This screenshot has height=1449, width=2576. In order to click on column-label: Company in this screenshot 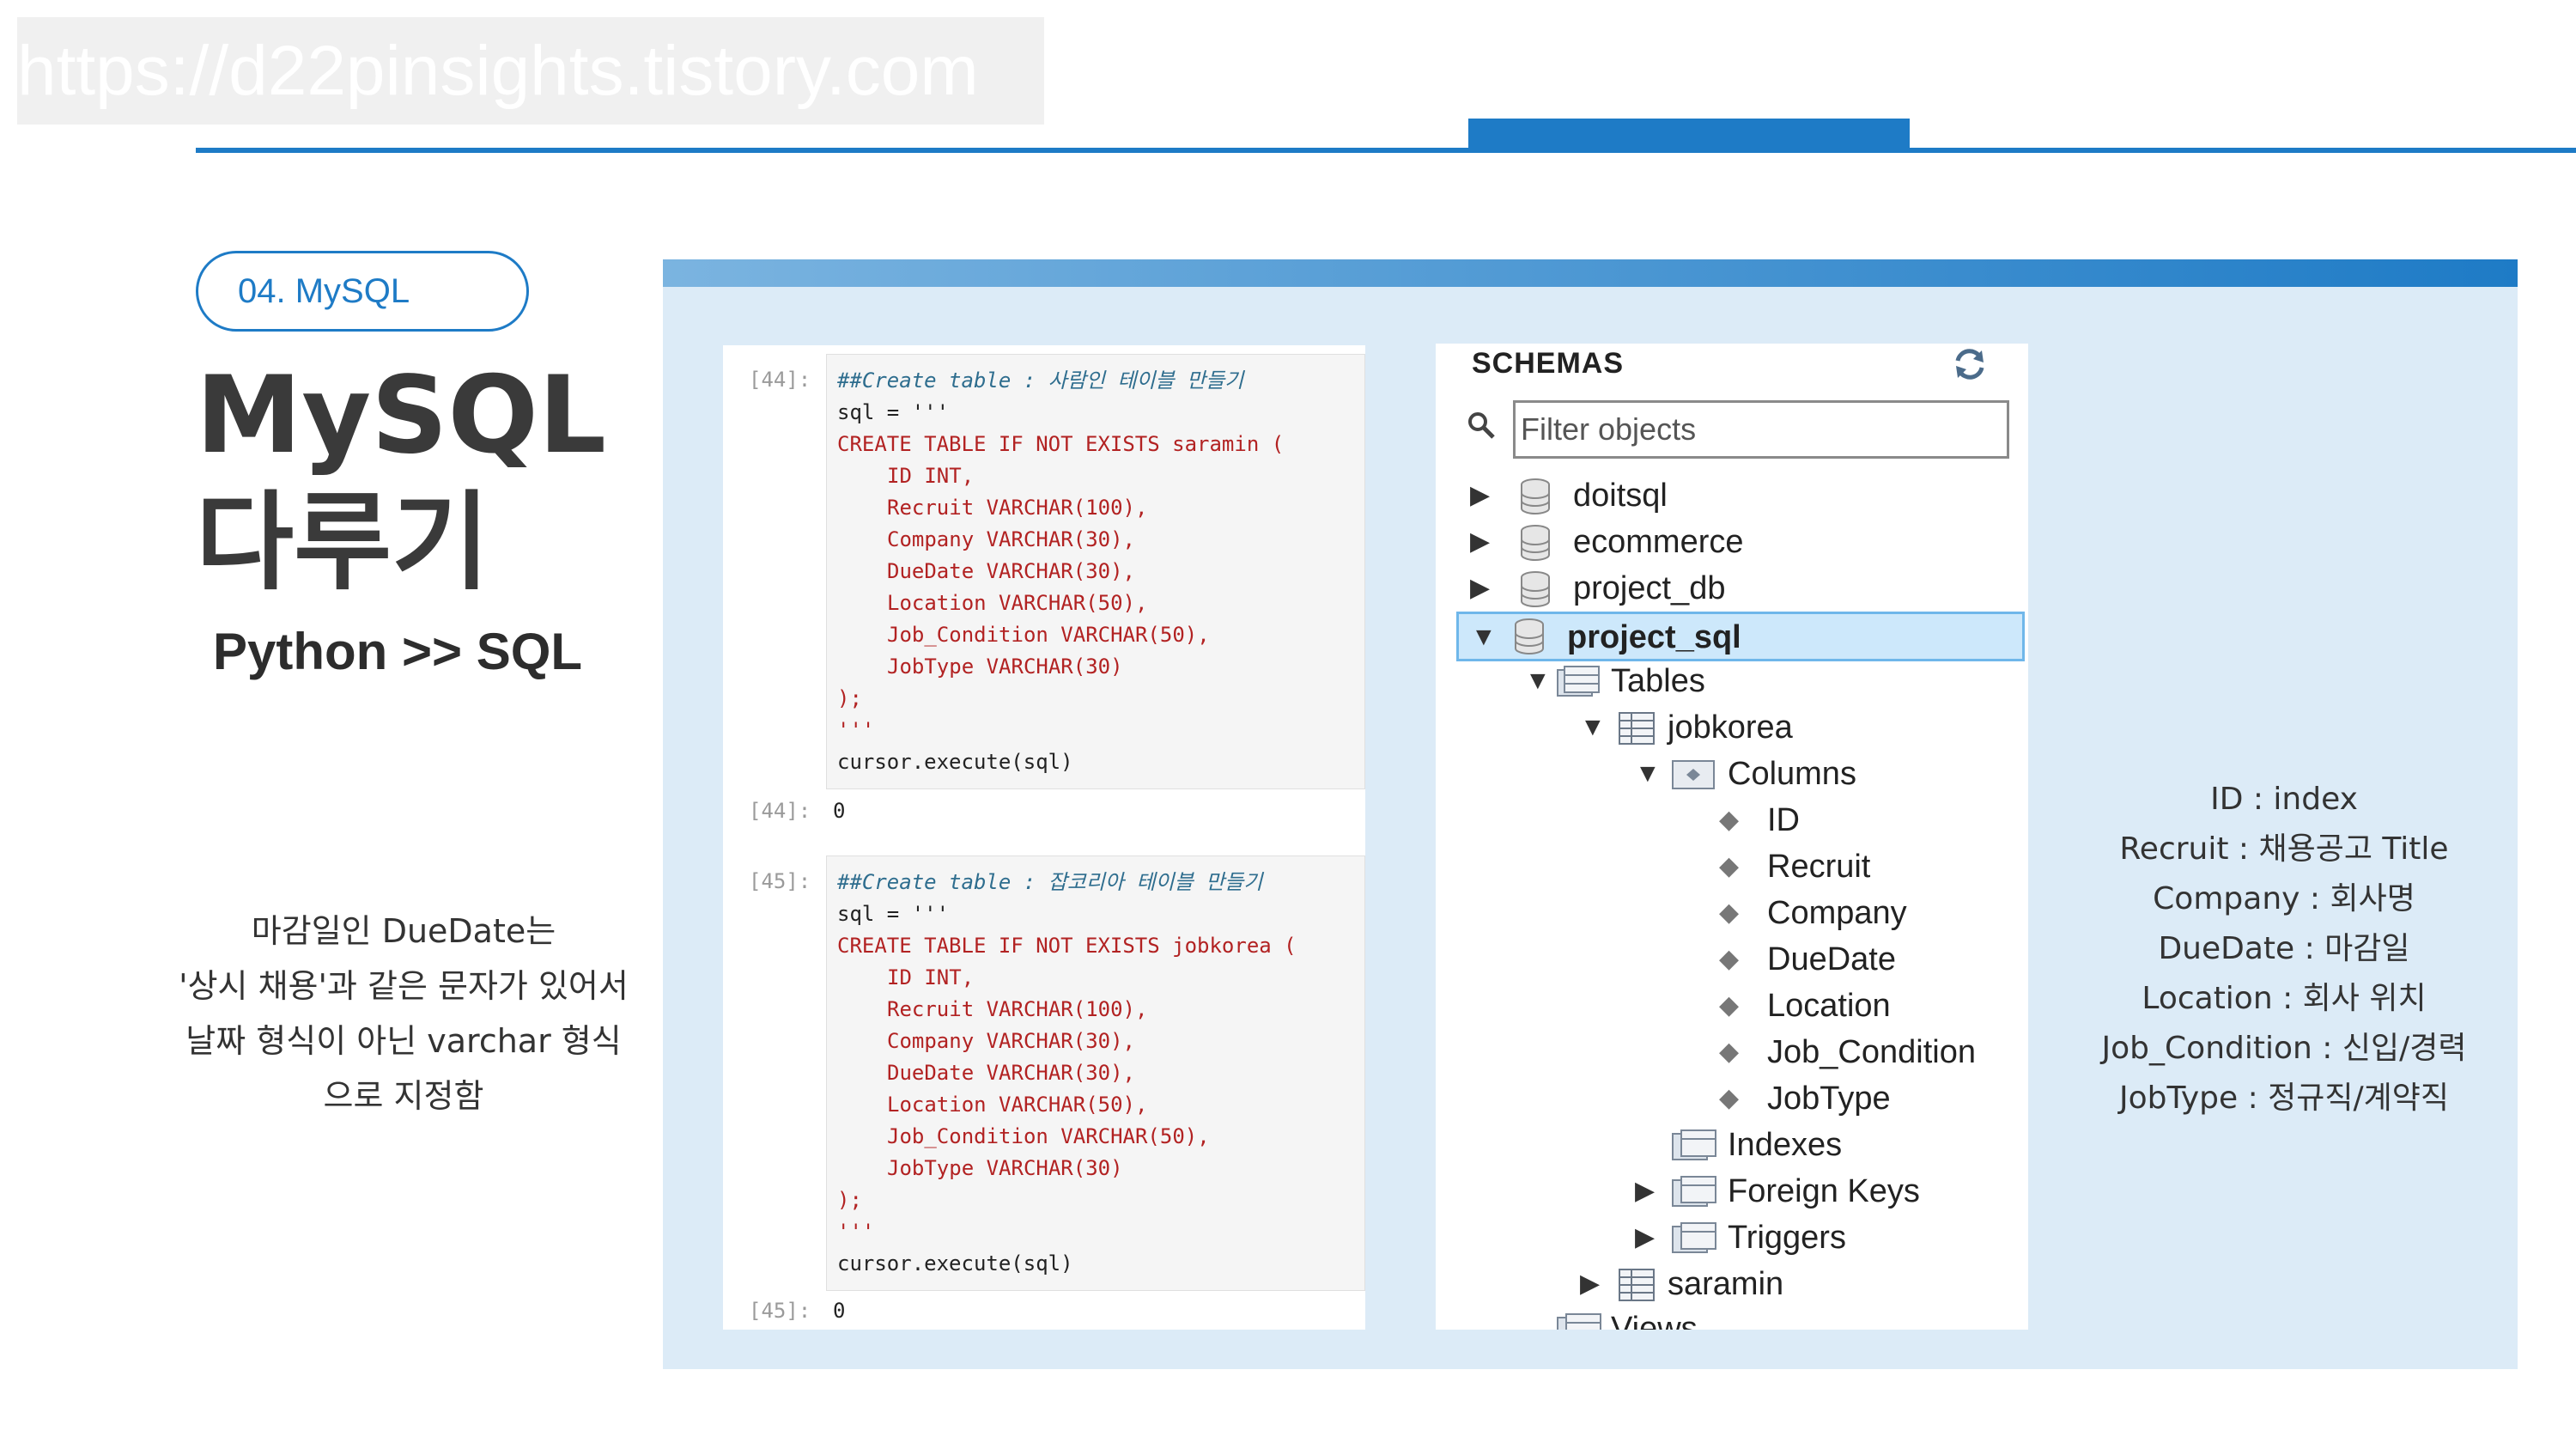, I will do `click(1837, 913)`.